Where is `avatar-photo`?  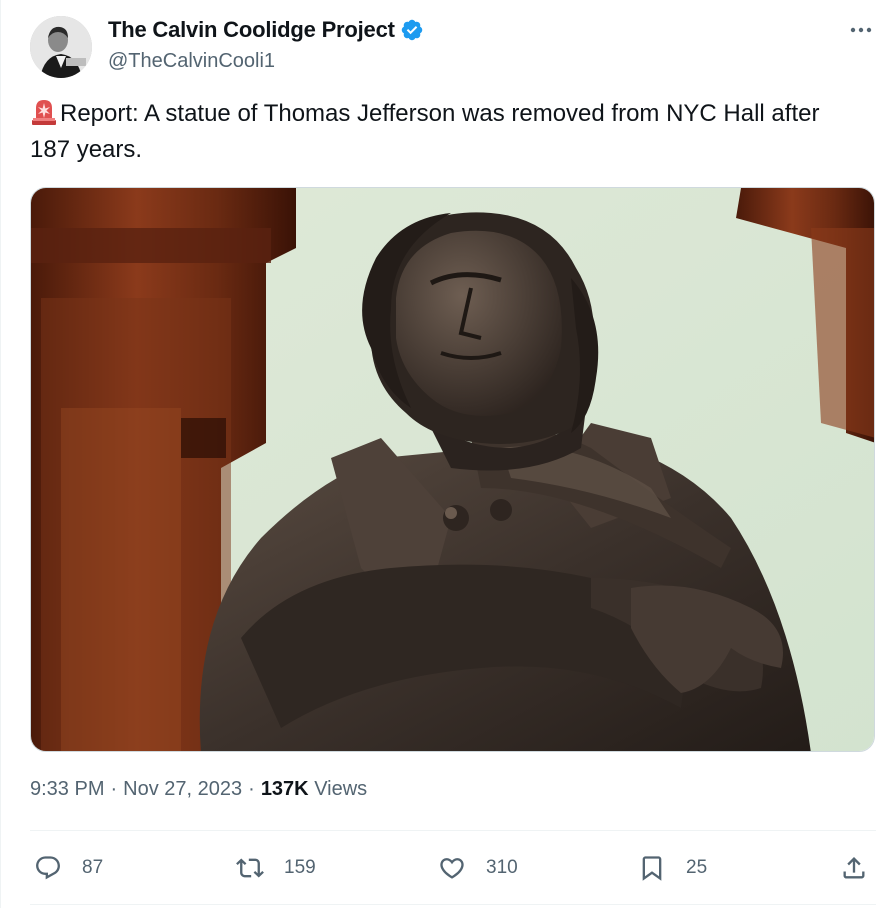
avatar-photo is located at coordinates (61, 47).